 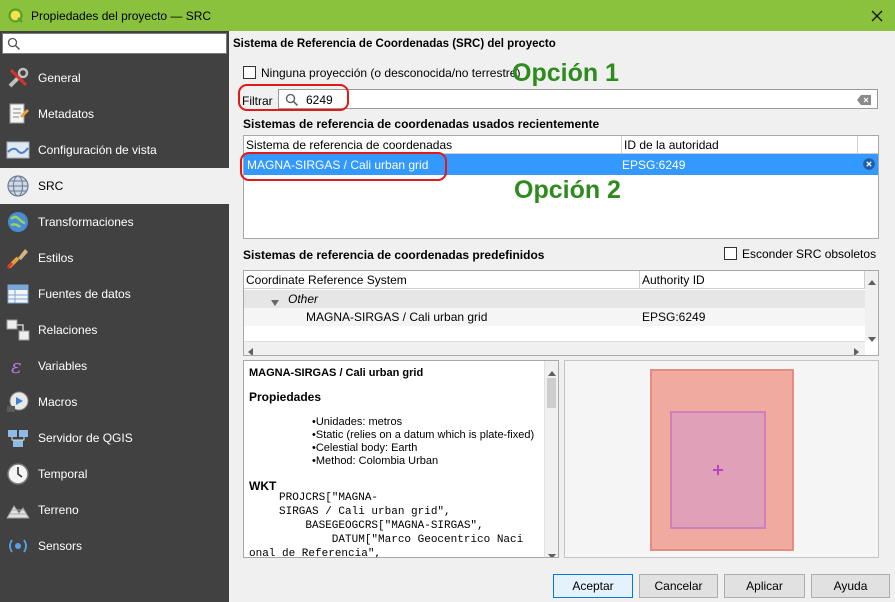 I want to click on hide-deprecated-checkbox, so click(x=730, y=253).